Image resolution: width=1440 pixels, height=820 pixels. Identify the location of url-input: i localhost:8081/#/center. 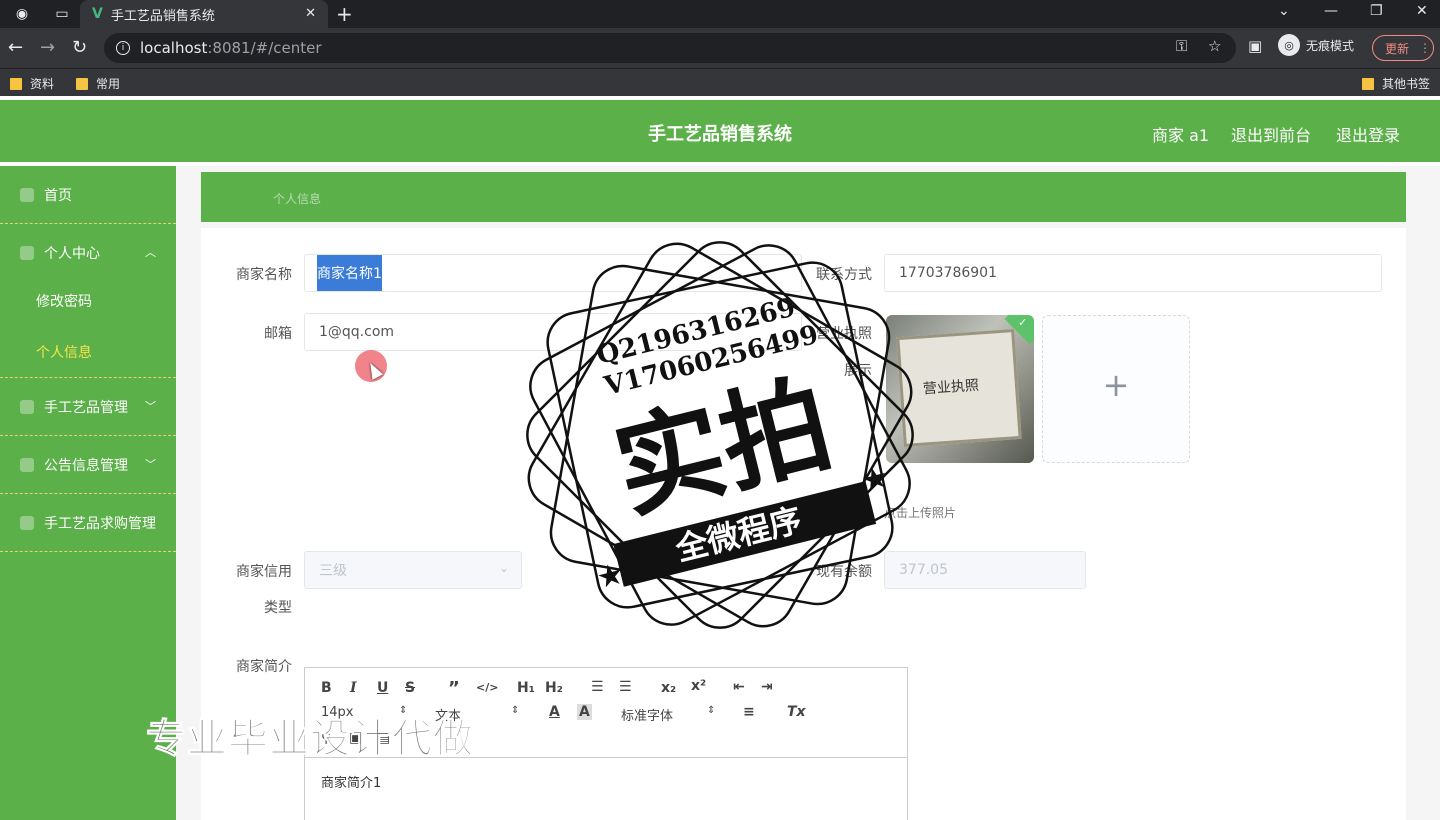
(670, 48).